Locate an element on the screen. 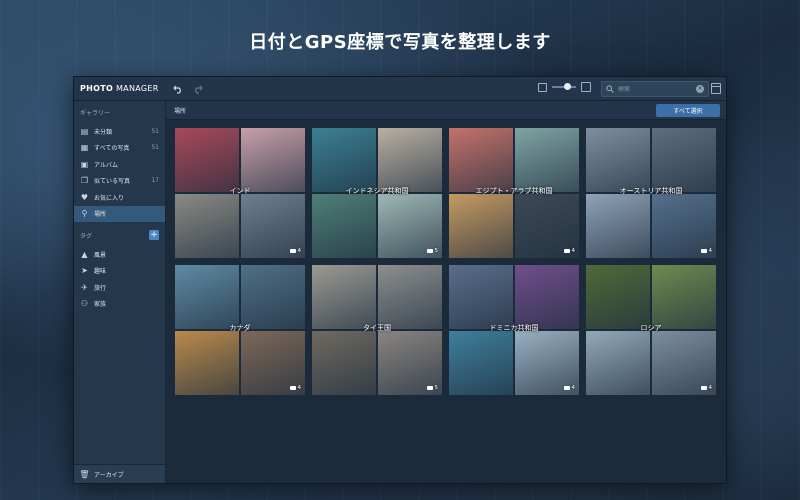  sidebar-item-label: お気に入り is located at coordinates (109, 198).